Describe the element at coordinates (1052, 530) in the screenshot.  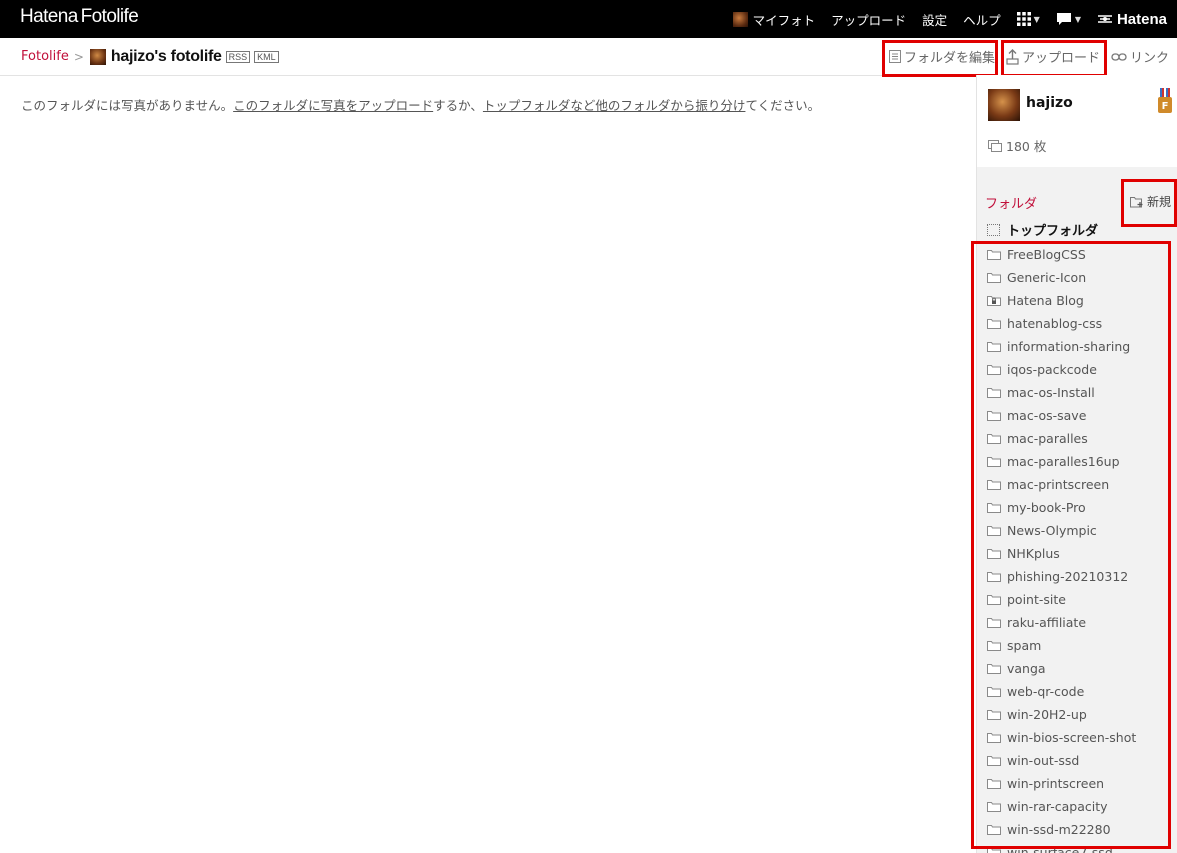
I see `folder-name: News-Olympic` at that location.